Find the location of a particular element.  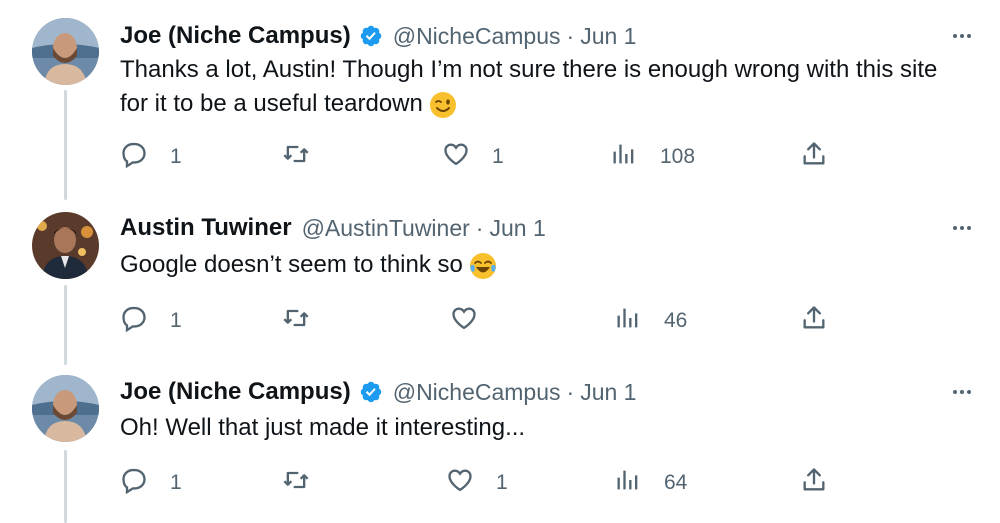

tweet-text-content: Google doesn’t seem to think so is located at coordinates (291, 264).